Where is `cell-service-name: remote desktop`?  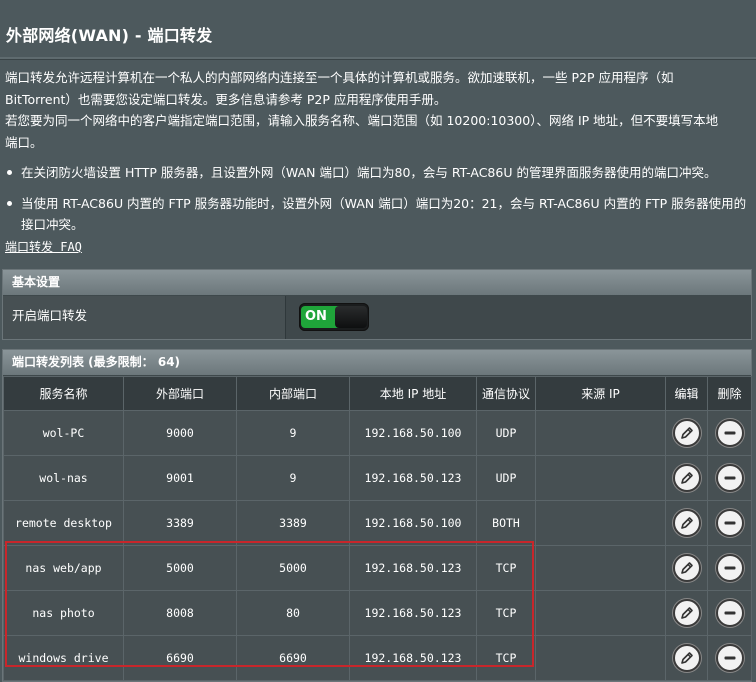 cell-service-name: remote desktop is located at coordinates (63, 523).